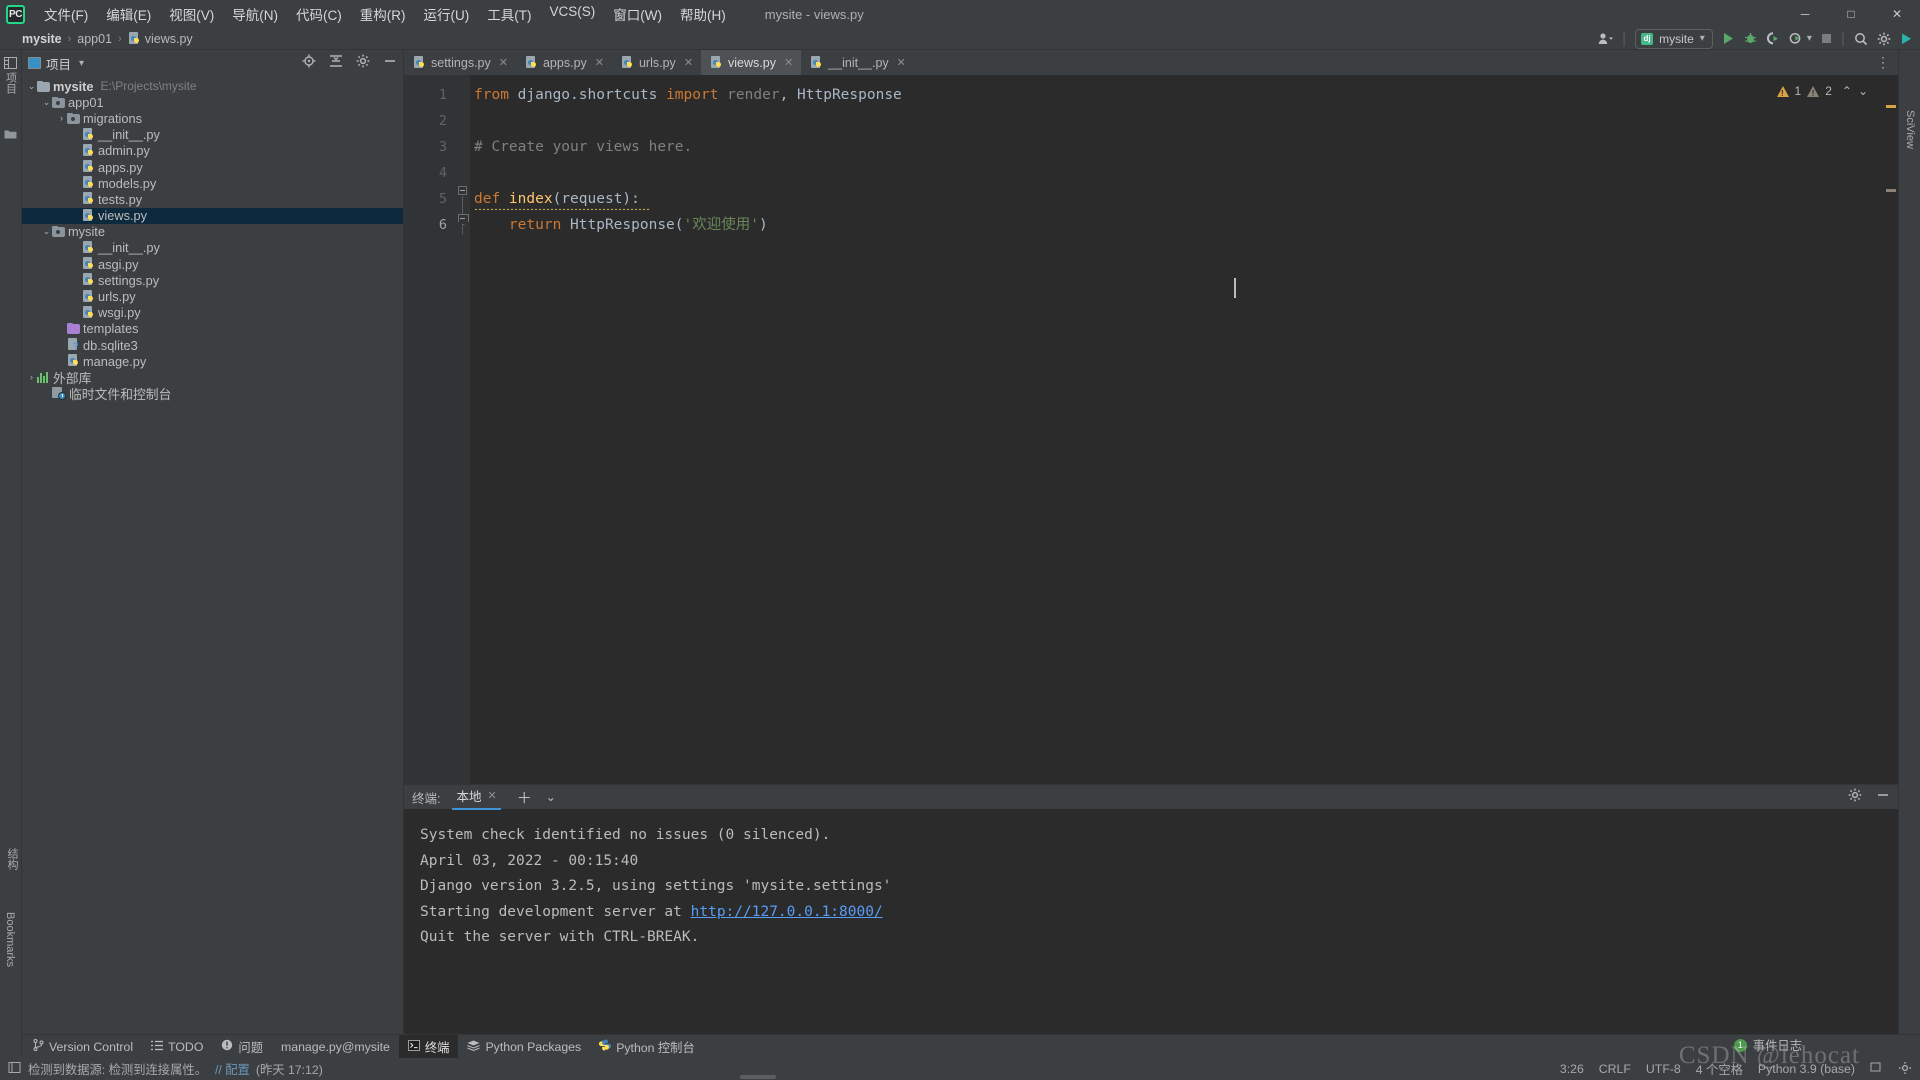 This screenshot has width=1920, height=1080. I want to click on editor-tab-apps-py: apps.py ✕, so click(564, 62).